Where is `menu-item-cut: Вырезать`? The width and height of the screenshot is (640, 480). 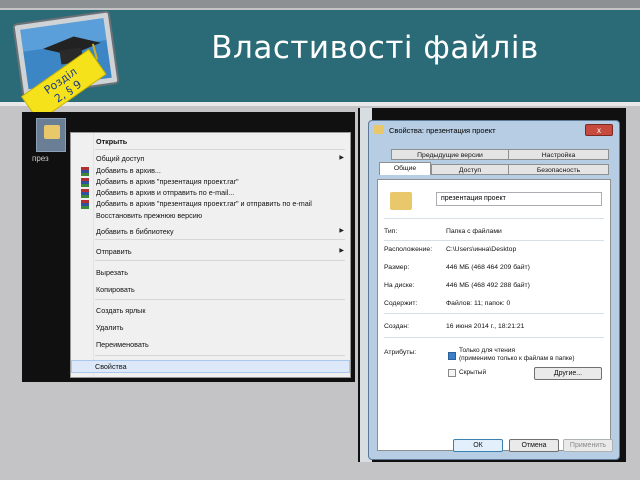 menu-item-cut: Вырезать is located at coordinates (210, 272).